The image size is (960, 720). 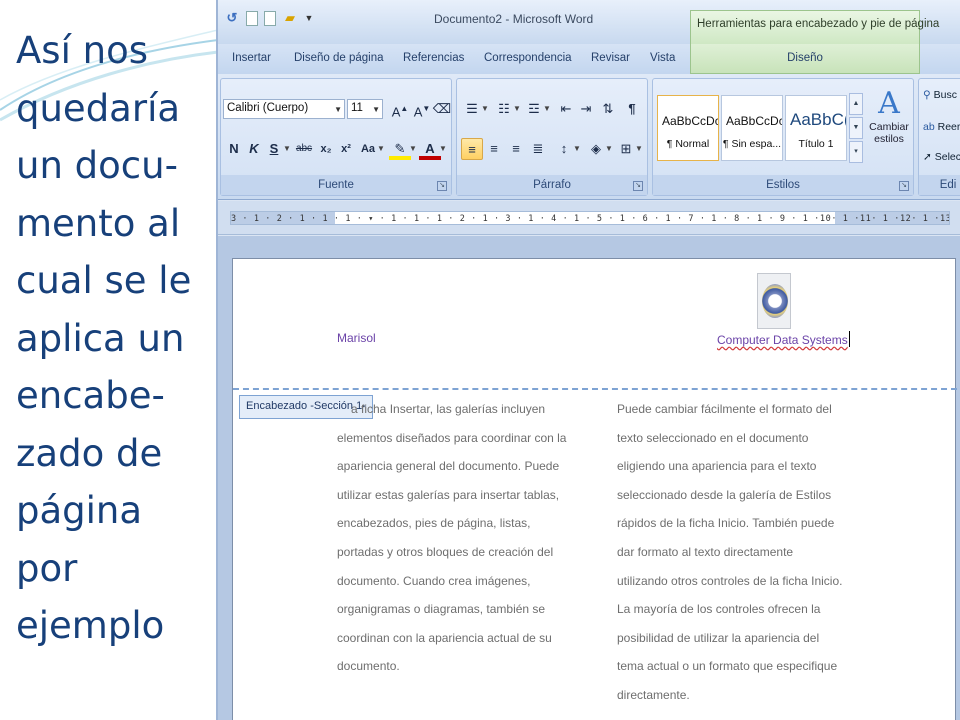 I want to click on italic-button: K, so click(x=254, y=149).